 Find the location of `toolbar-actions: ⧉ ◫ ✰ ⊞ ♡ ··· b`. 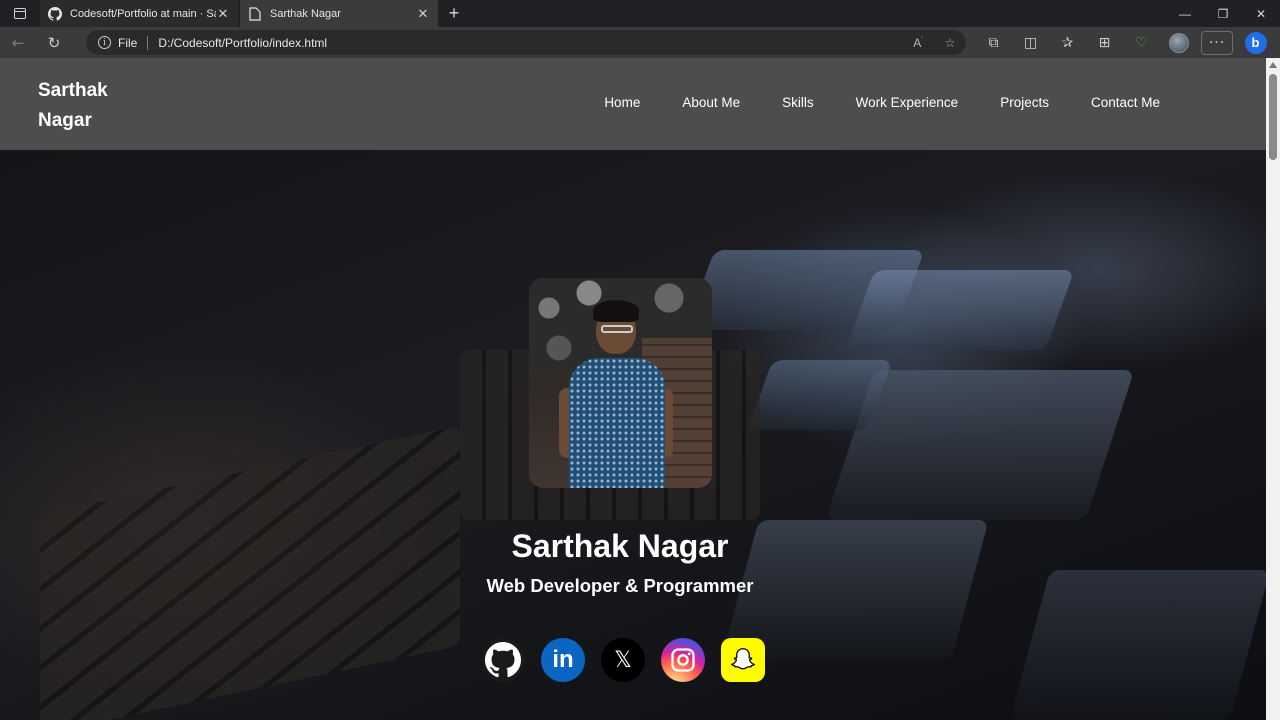

toolbar-actions: ⧉ ◫ ✰ ⊞ ♡ ··· b is located at coordinates (1124, 42).